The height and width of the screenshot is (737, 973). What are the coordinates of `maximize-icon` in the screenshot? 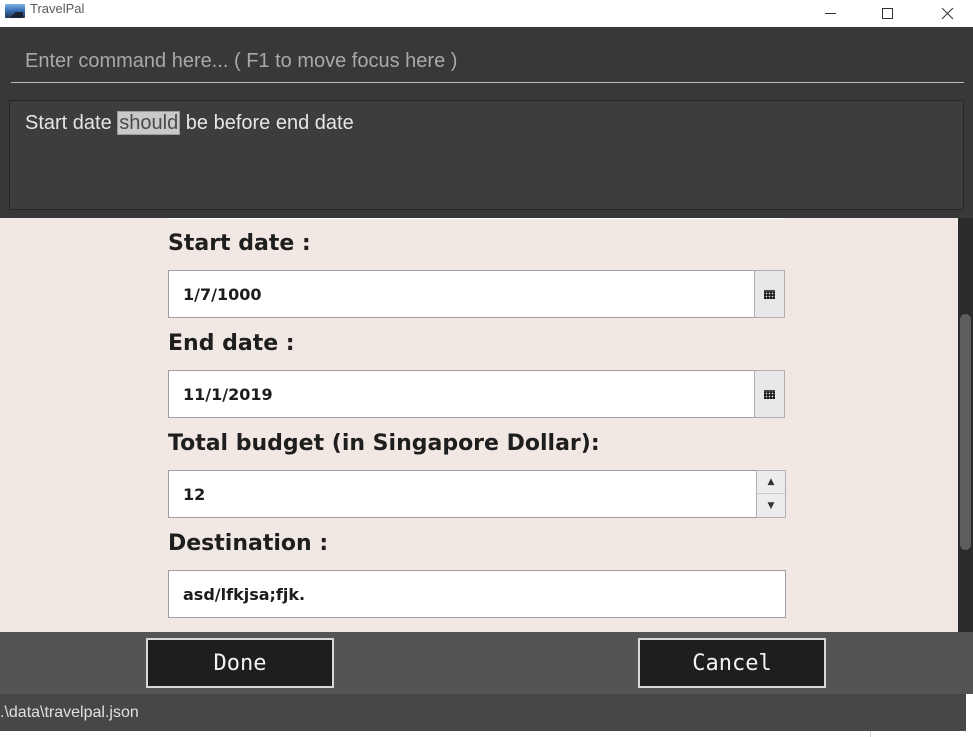 It's located at (887, 13).